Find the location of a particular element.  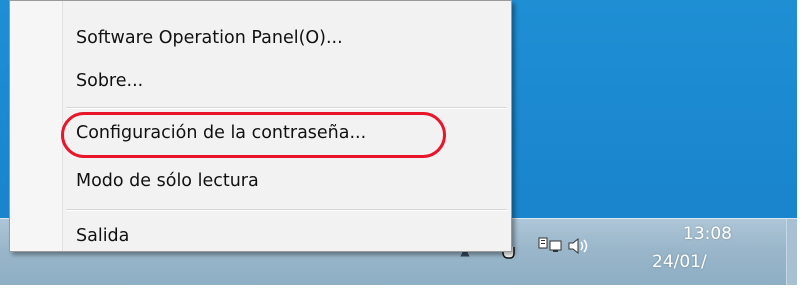

menu-item-salida: Salida is located at coordinates (102, 236).